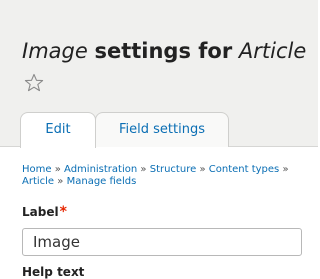 The width and height of the screenshot is (320, 279). I want to click on help-text-label: Help text, so click(53, 272).